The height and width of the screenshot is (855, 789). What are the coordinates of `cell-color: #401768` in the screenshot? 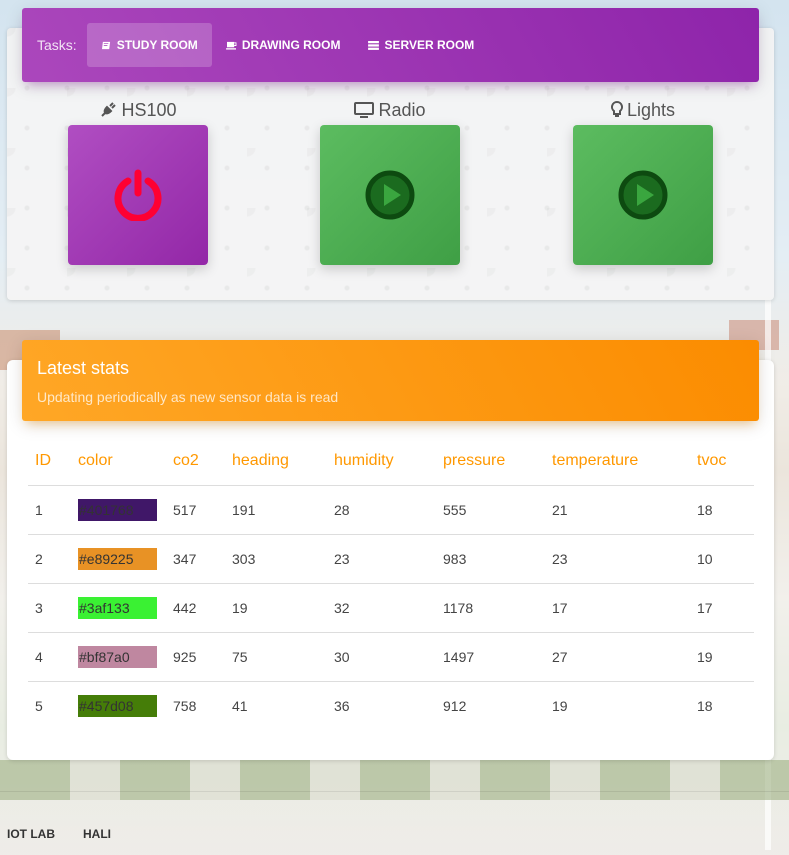 It's located at (118, 510).